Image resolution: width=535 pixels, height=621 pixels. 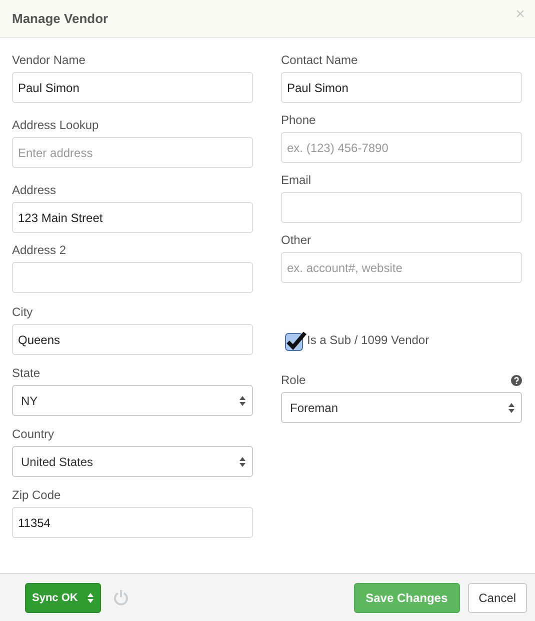 What do you see at coordinates (60, 18) in the screenshot?
I see `dialog-title: Manage Vendor` at bounding box center [60, 18].